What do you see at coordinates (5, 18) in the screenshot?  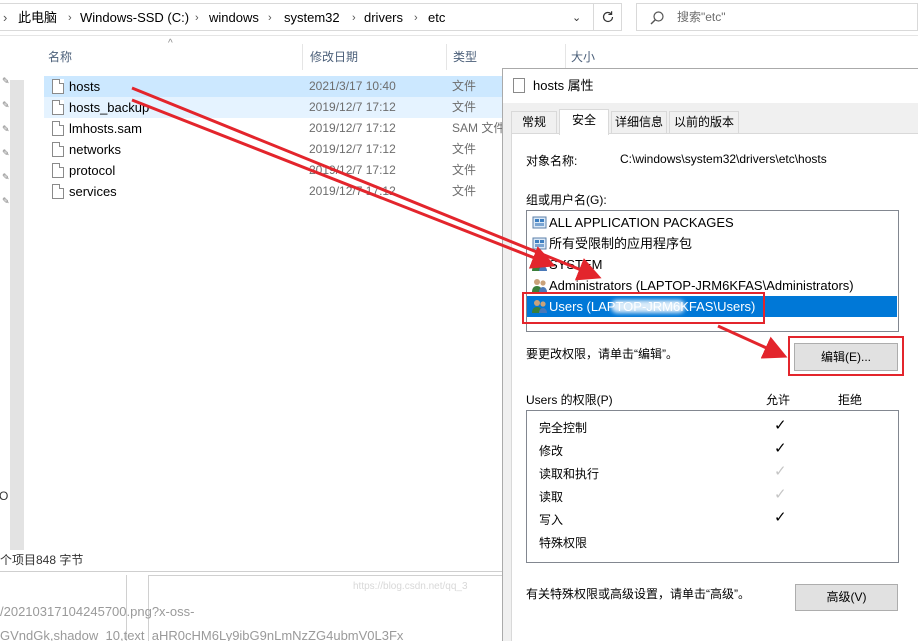 I see `breadcrumb-chevron-icon: ›` at bounding box center [5, 18].